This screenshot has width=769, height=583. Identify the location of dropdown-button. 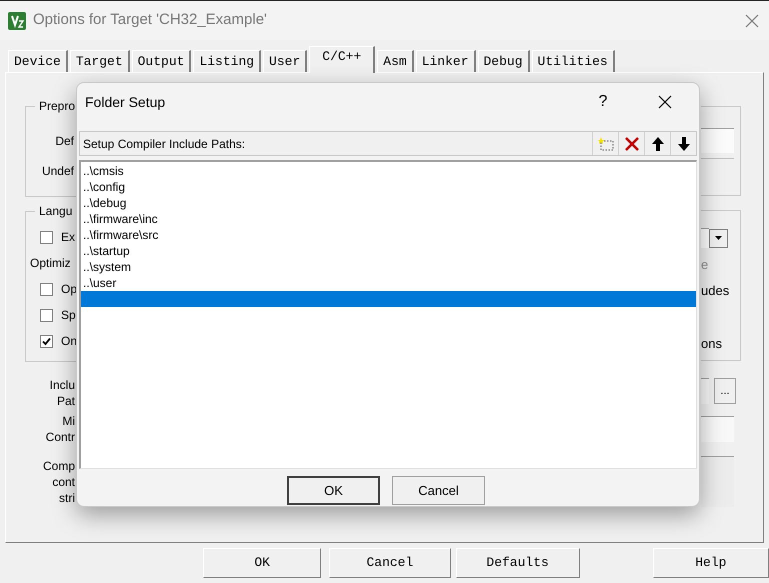
(718, 238).